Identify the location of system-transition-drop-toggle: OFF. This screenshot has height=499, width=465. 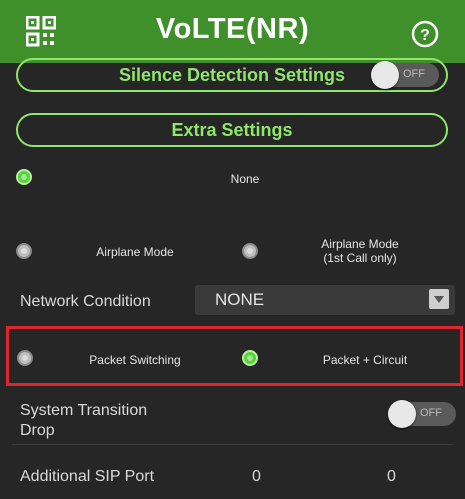
(422, 414).